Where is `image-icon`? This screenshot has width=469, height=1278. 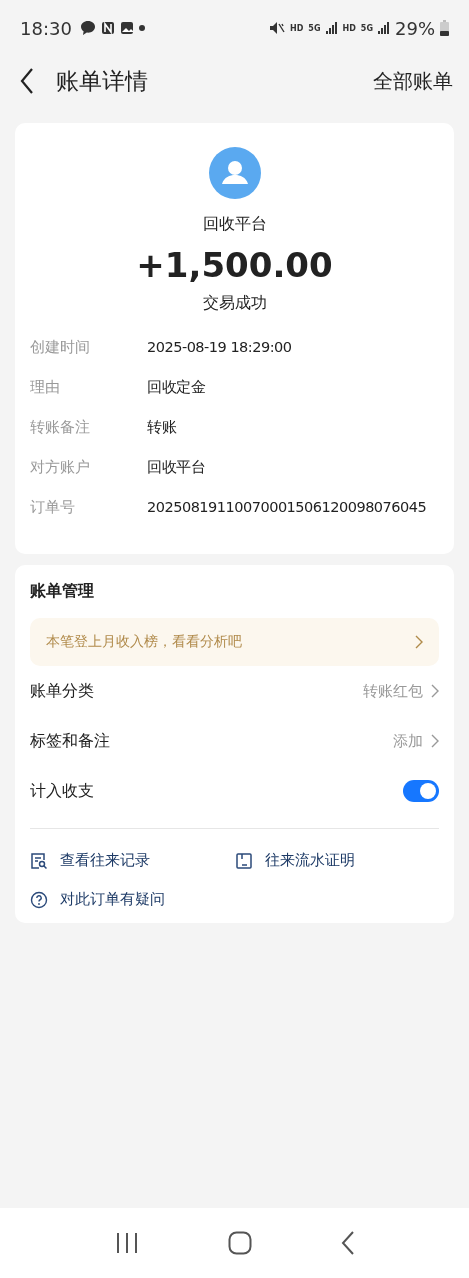
image-icon is located at coordinates (126, 28).